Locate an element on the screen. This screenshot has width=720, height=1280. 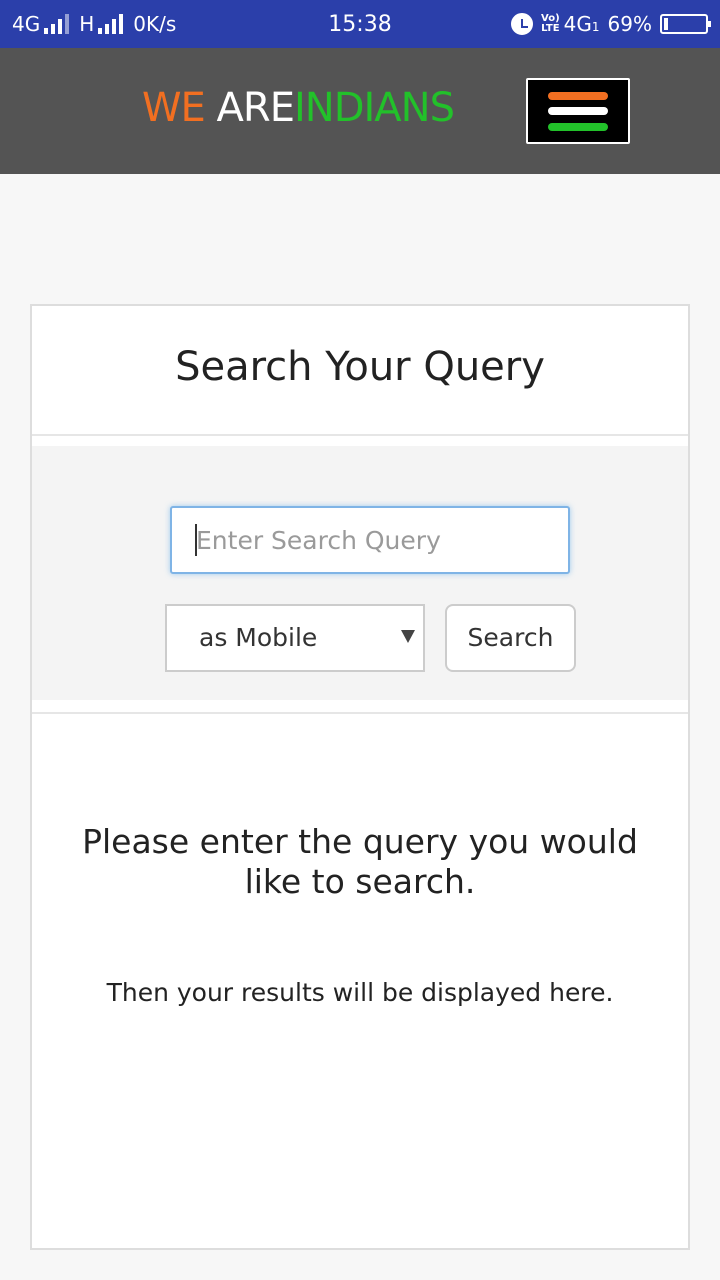
volte-icon: Vo) LTE is located at coordinates (550, 23).